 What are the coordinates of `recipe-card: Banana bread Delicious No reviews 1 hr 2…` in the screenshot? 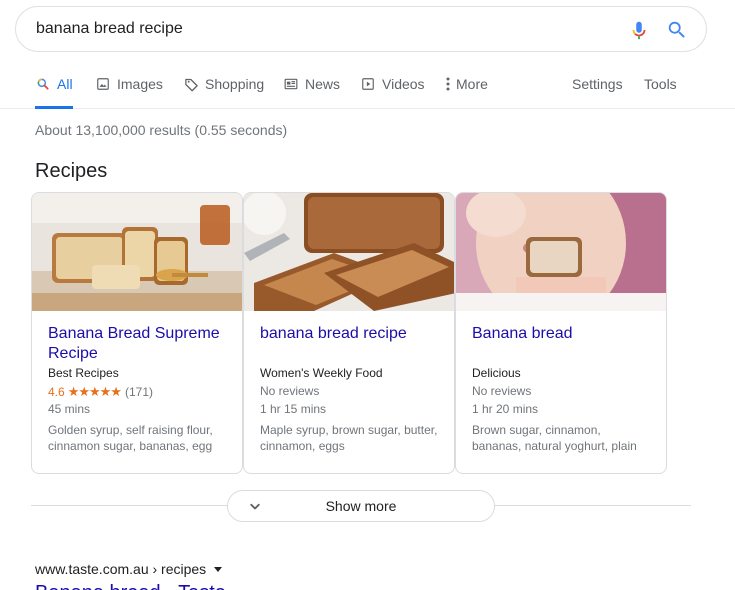 It's located at (561, 333).